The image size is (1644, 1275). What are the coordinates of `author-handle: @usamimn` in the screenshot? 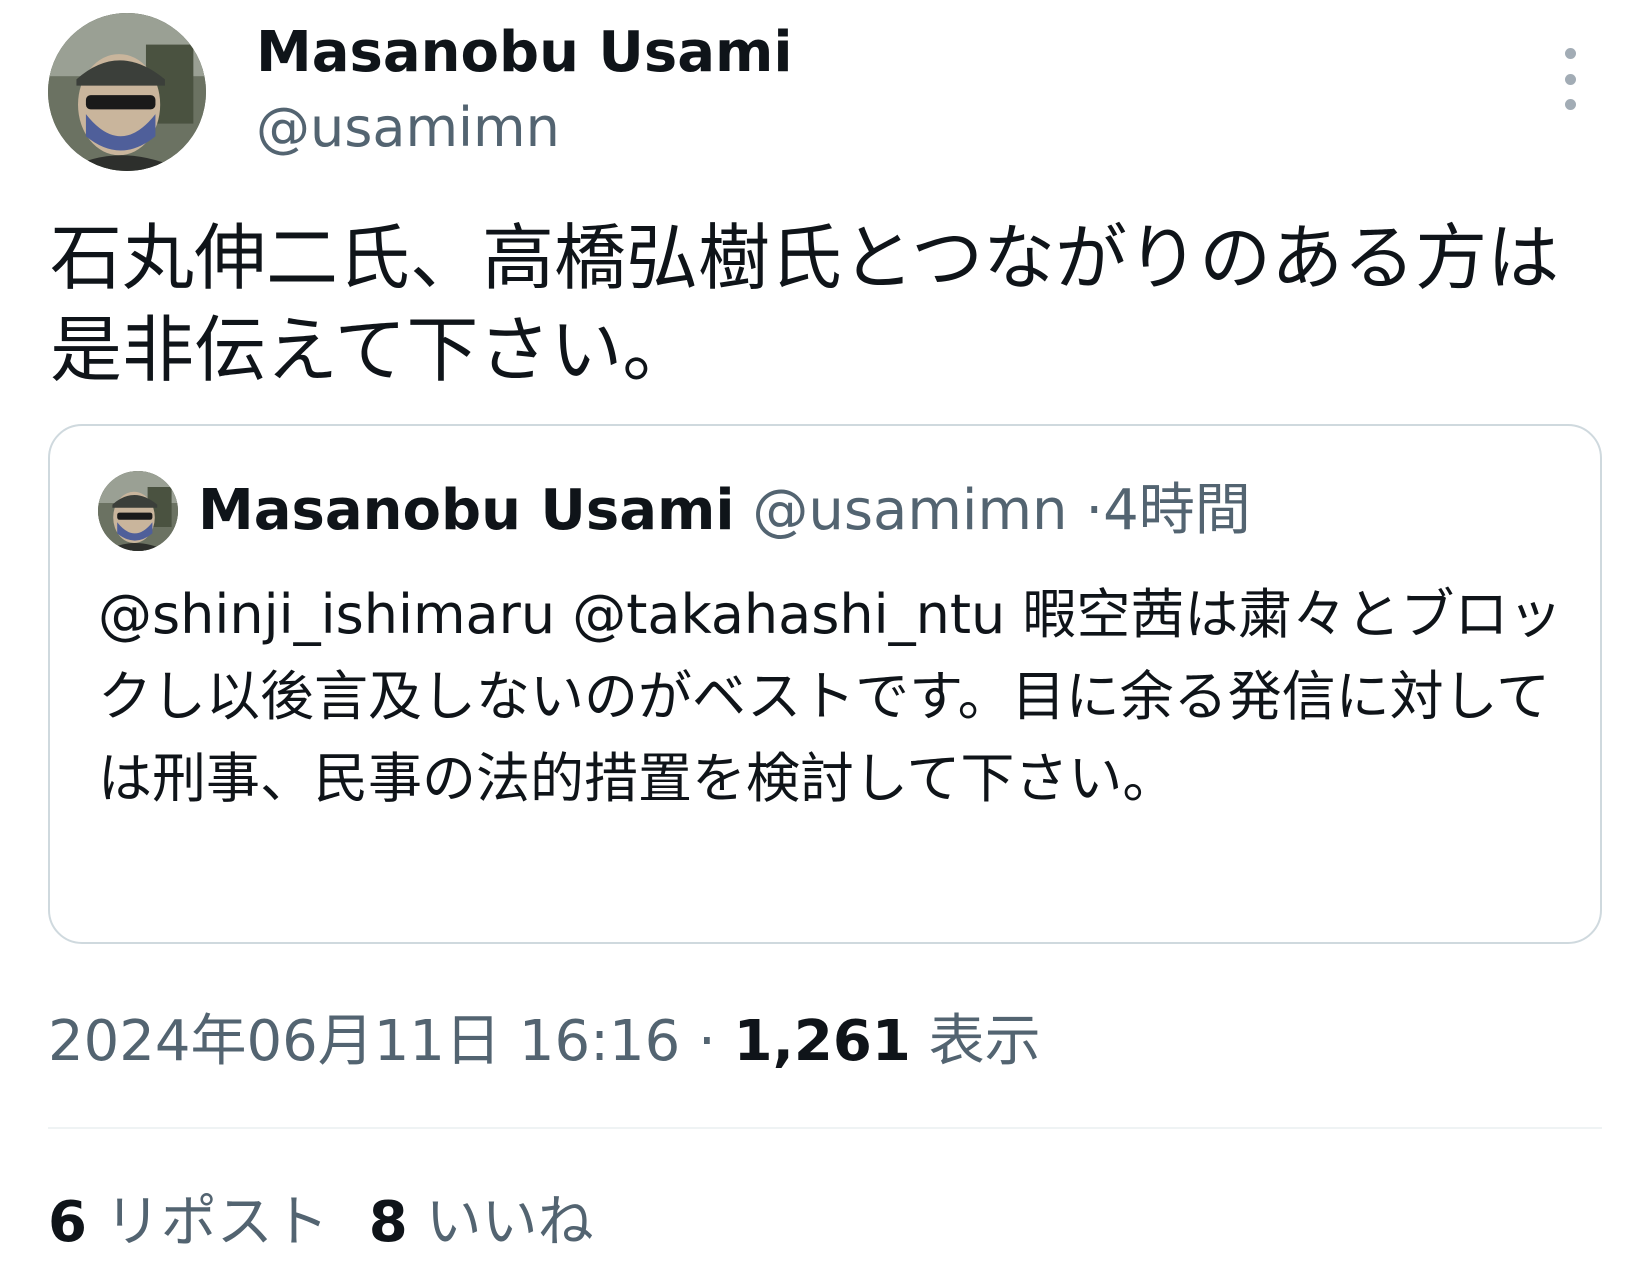 It's located at (408, 128).